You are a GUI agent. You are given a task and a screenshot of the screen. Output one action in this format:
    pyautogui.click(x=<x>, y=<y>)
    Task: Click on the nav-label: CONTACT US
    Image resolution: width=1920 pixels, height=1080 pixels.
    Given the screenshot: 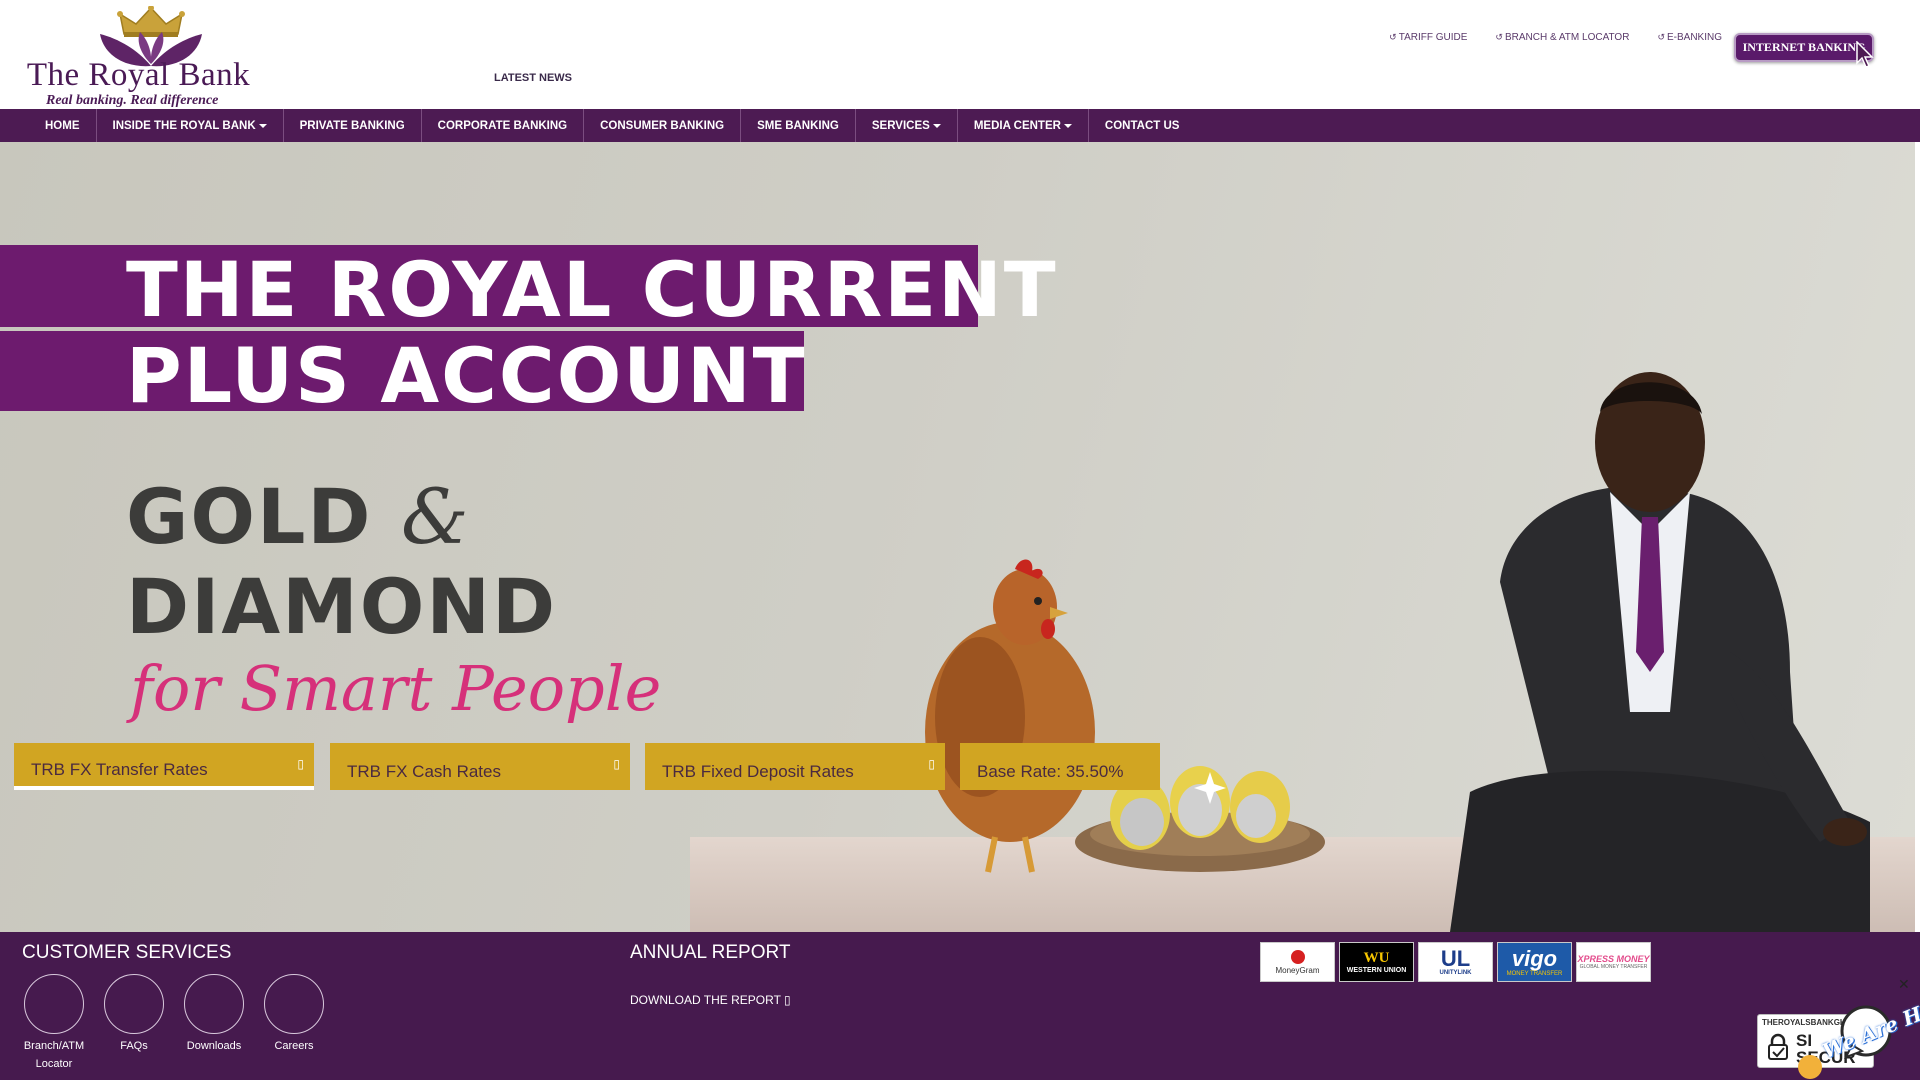 What is the action you would take?
    pyautogui.click(x=1142, y=125)
    